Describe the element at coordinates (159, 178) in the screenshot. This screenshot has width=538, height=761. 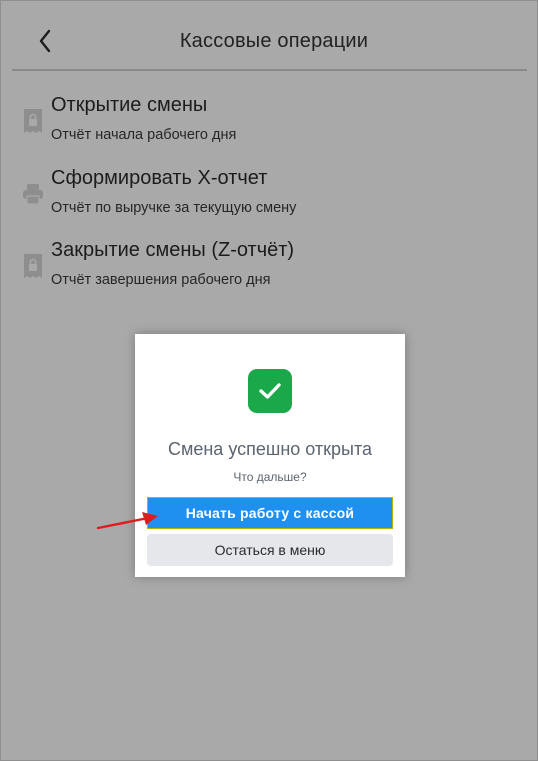
I see `menu-item-title: Сформировать Х-отчет` at that location.